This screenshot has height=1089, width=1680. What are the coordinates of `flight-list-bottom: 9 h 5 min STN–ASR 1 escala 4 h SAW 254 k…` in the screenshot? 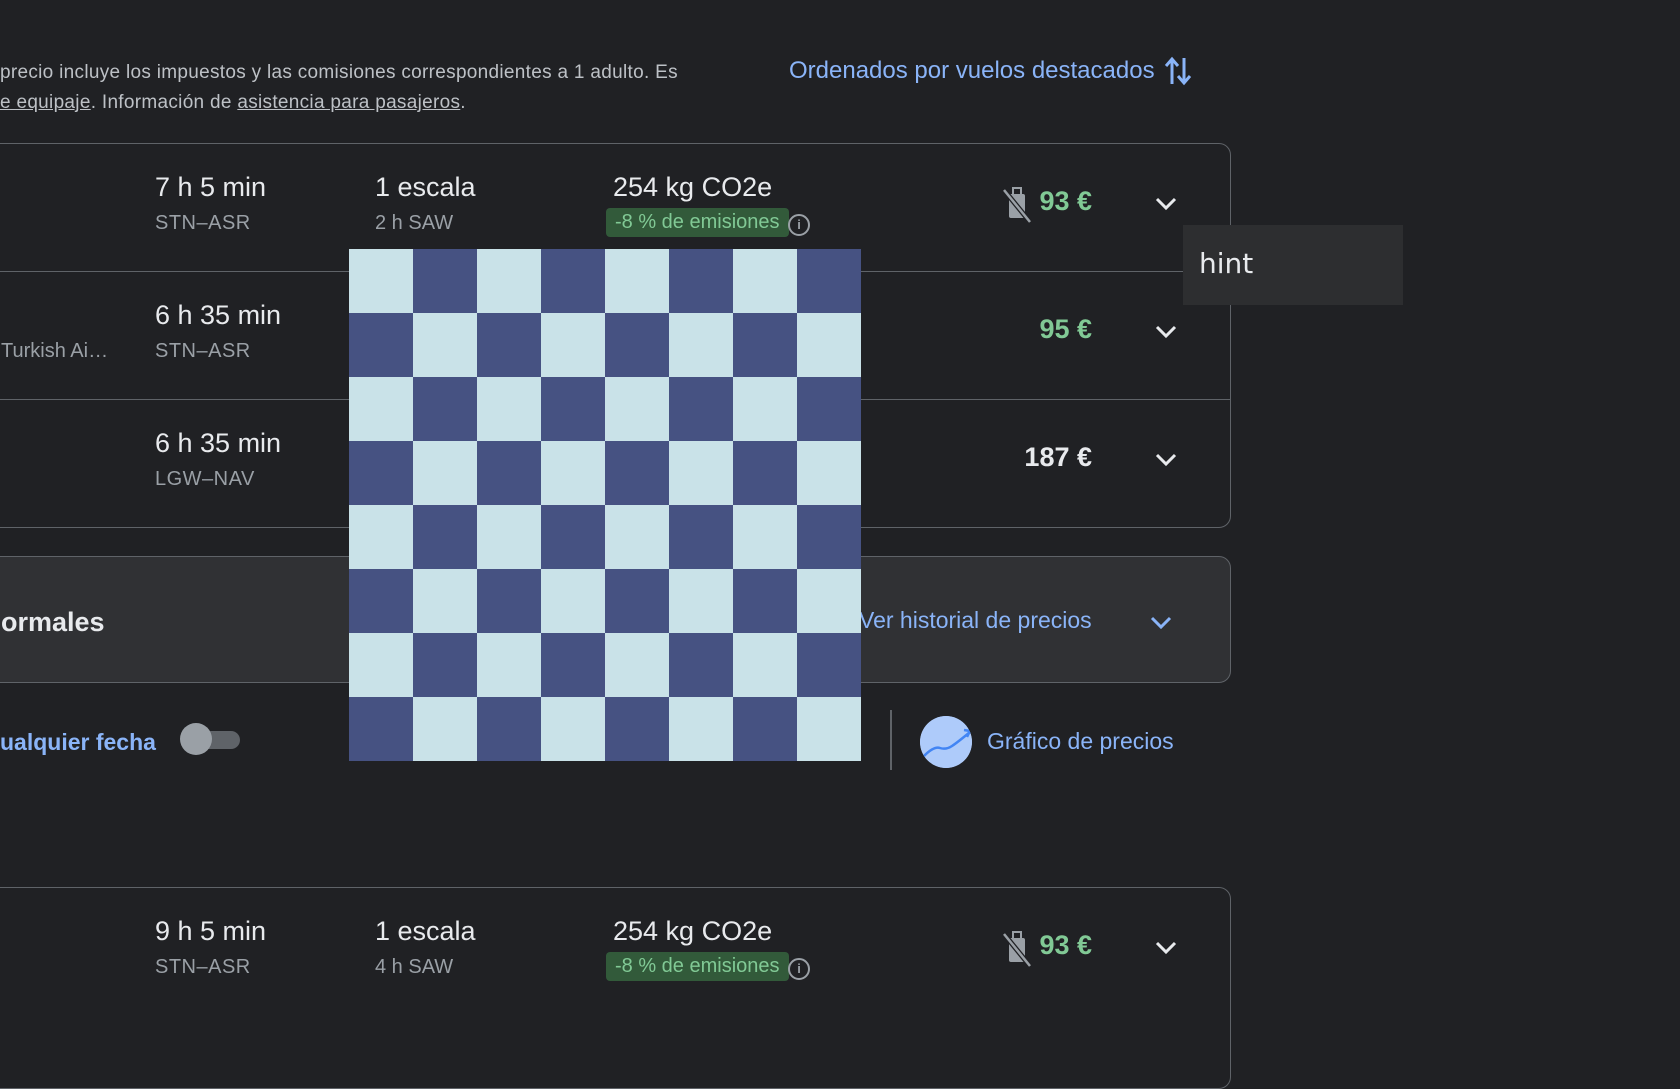 It's located at (615, 988).